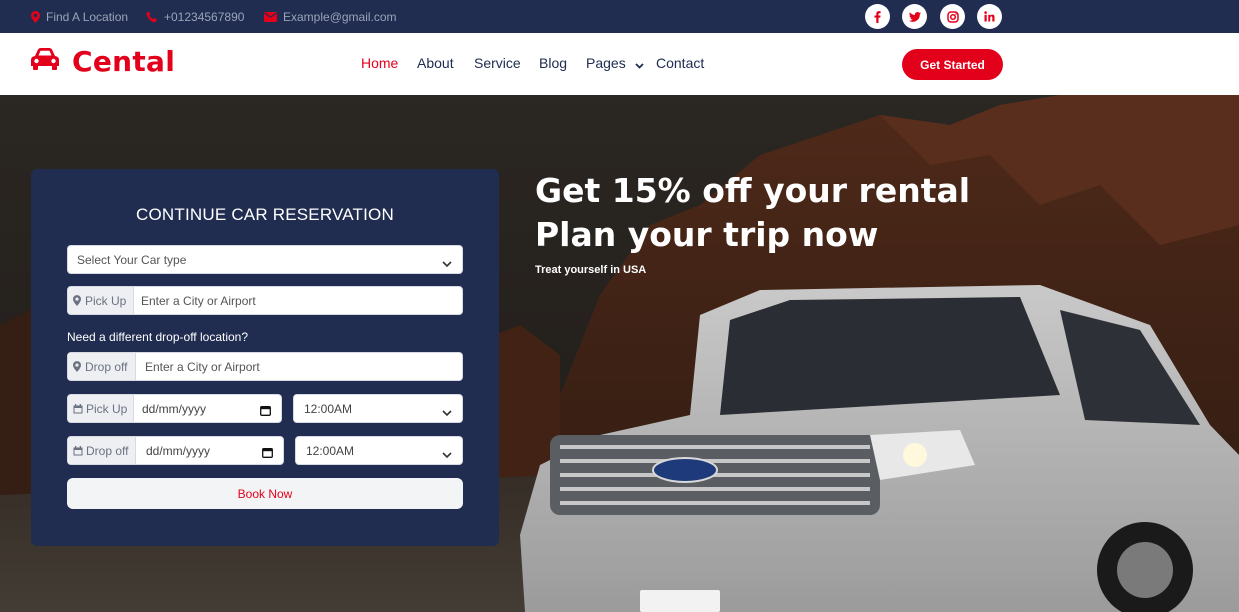  Describe the element at coordinates (270, 16) in the screenshot. I see `envelope-icon` at that location.